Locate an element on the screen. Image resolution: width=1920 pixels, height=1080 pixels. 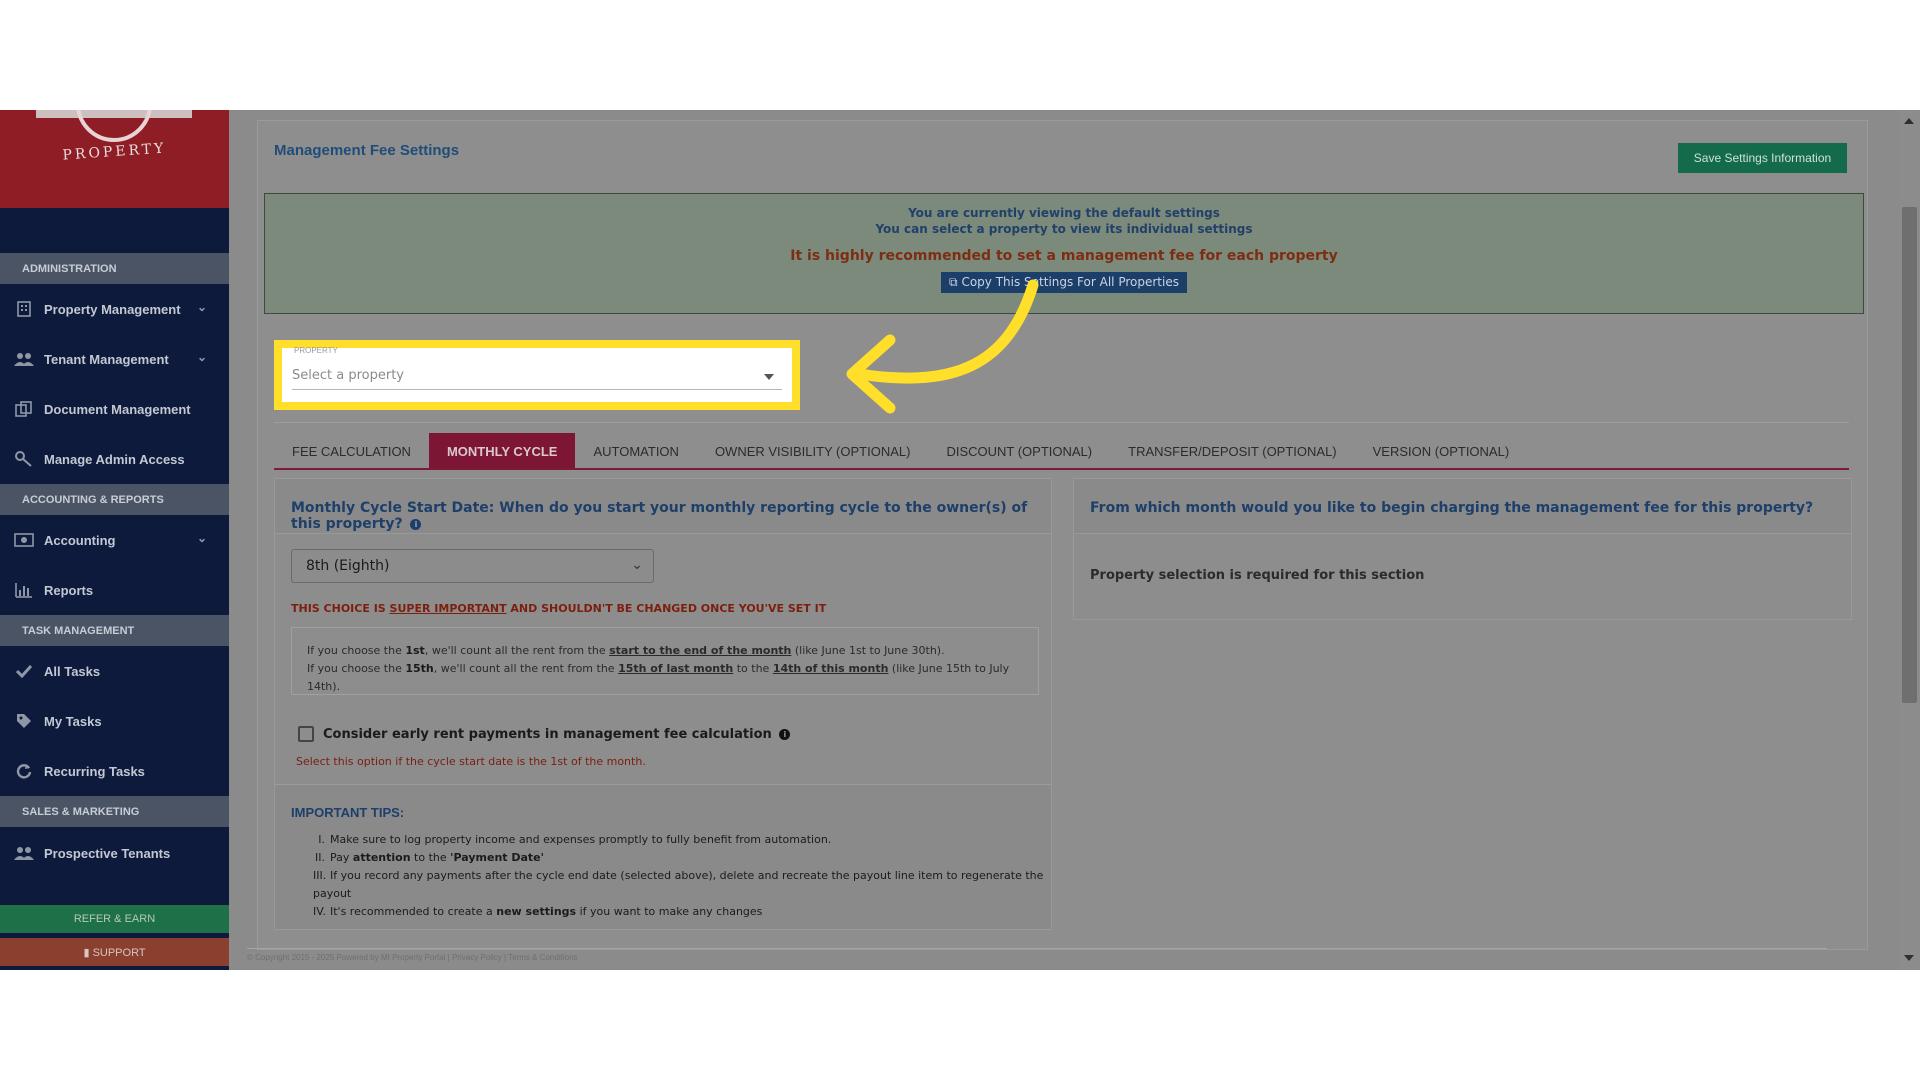
footer-divider is located at coordinates (1037, 948).